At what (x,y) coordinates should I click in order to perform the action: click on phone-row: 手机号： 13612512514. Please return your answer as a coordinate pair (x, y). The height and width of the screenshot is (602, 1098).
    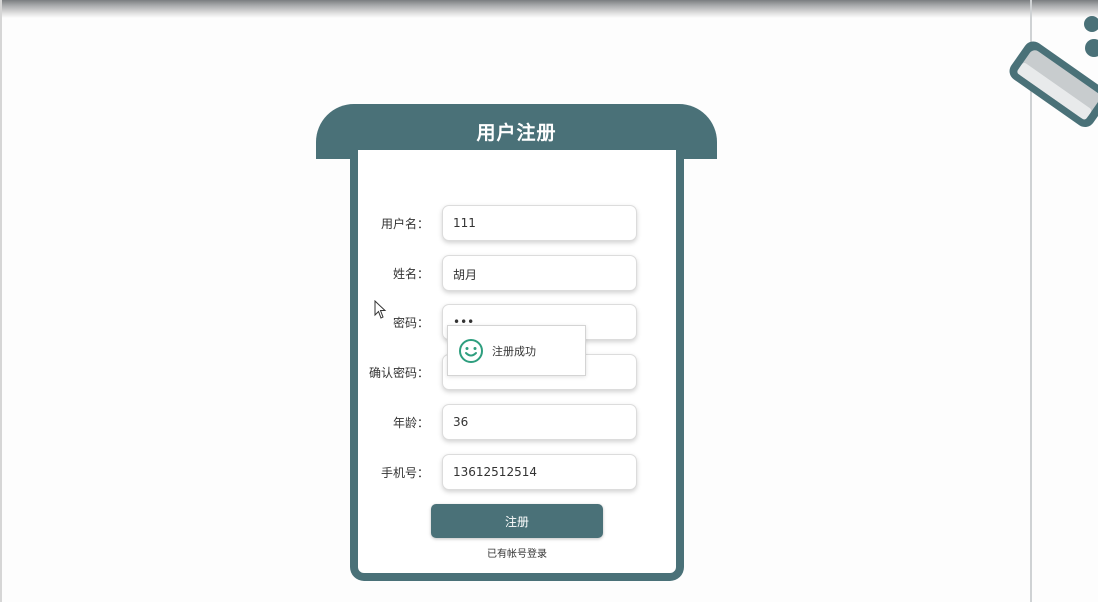
    Looking at the image, I should click on (549, 473).